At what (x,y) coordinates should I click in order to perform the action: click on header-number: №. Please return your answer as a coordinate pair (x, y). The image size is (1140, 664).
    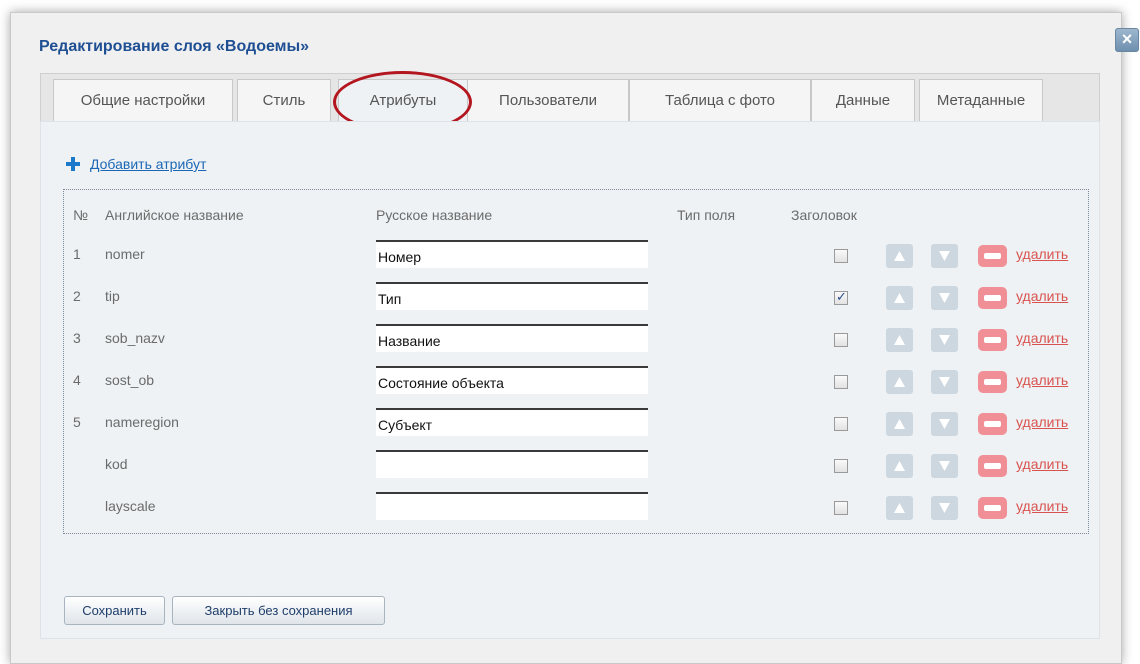
    Looking at the image, I should click on (81, 215).